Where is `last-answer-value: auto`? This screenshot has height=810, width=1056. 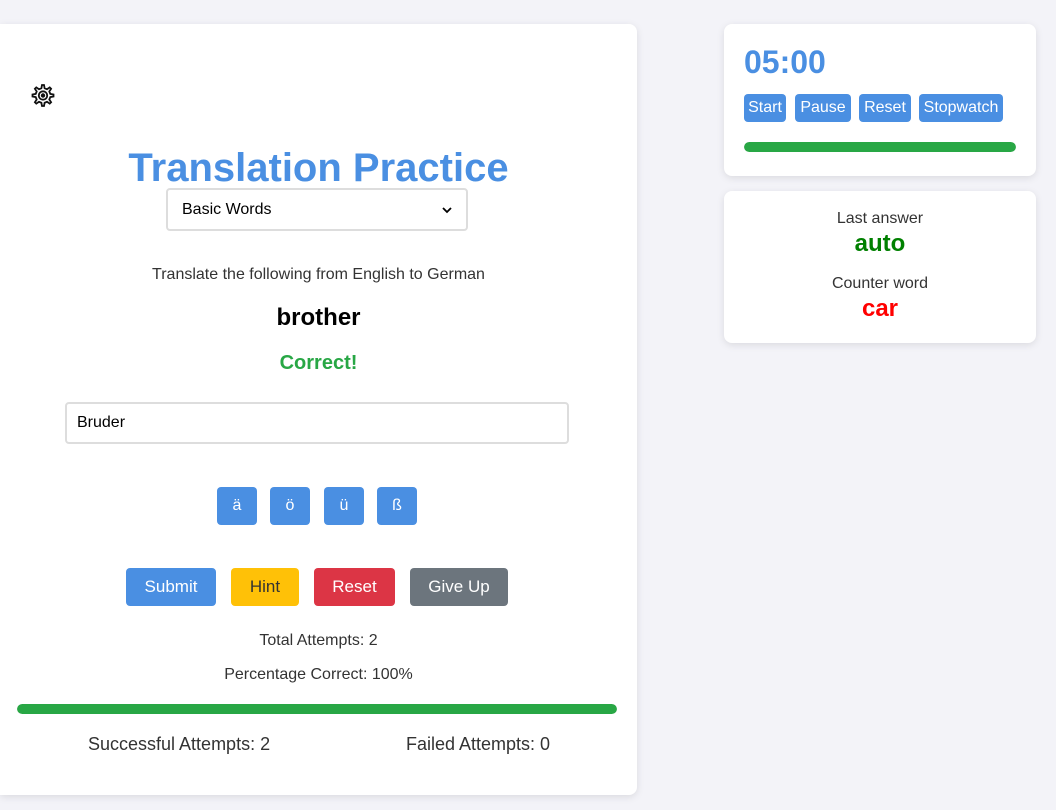 last-answer-value: auto is located at coordinates (880, 243).